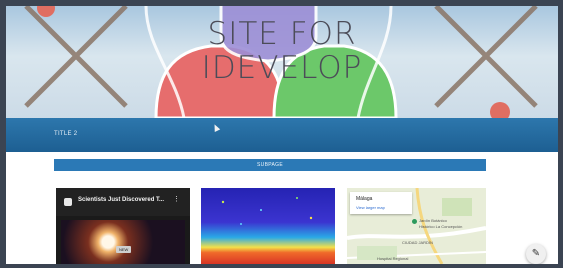 Image resolution: width=563 pixels, height=268 pixels. I want to click on map-label-garden2: Histórico La Concepción, so click(441, 226).